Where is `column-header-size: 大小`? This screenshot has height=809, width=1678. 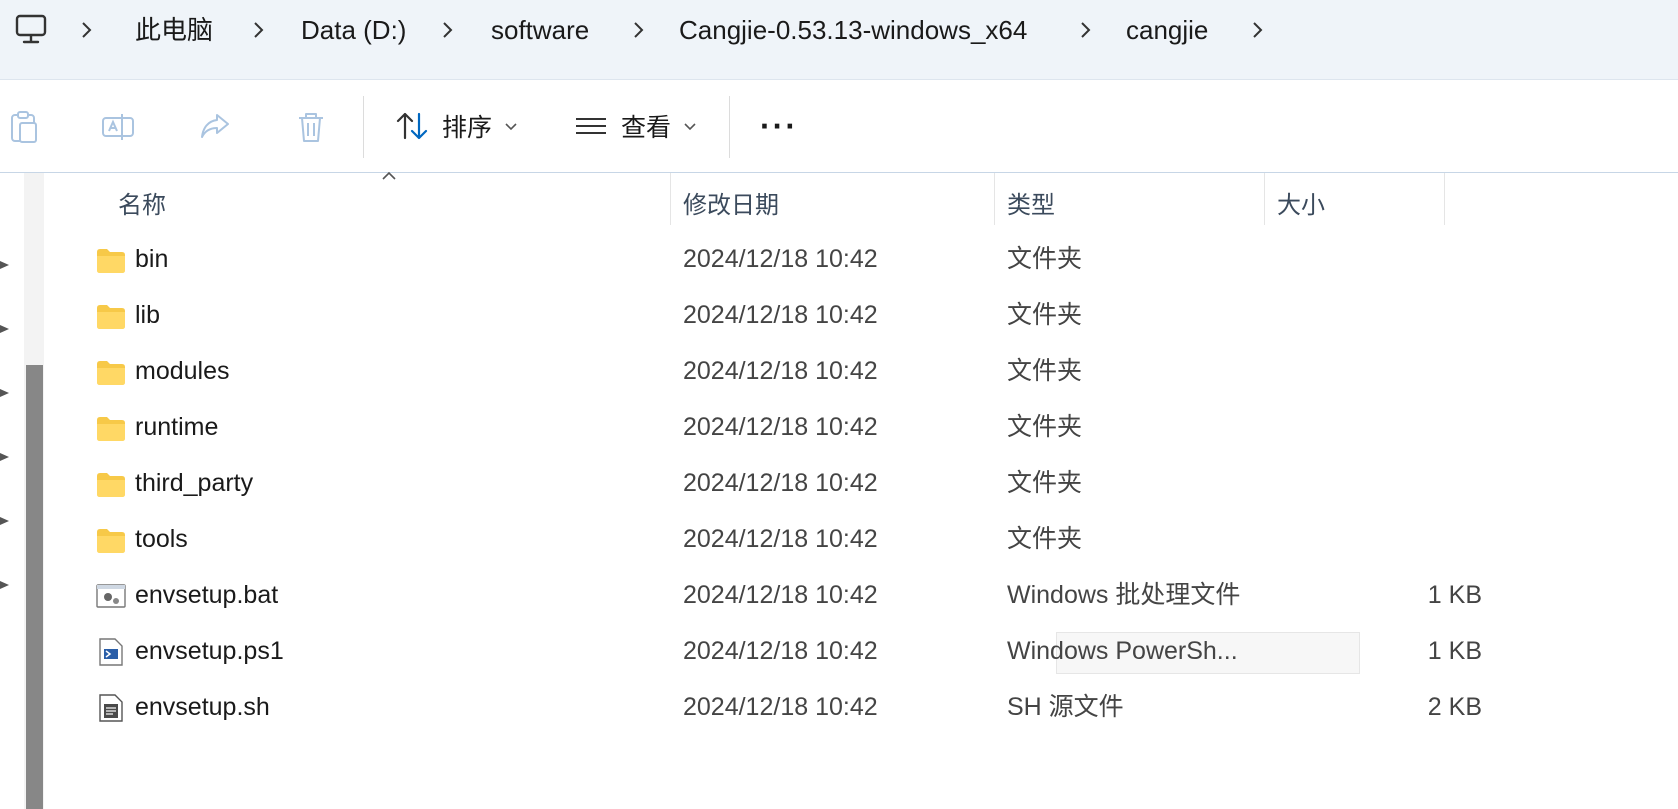
column-header-size: 大小 is located at coordinates (1301, 202).